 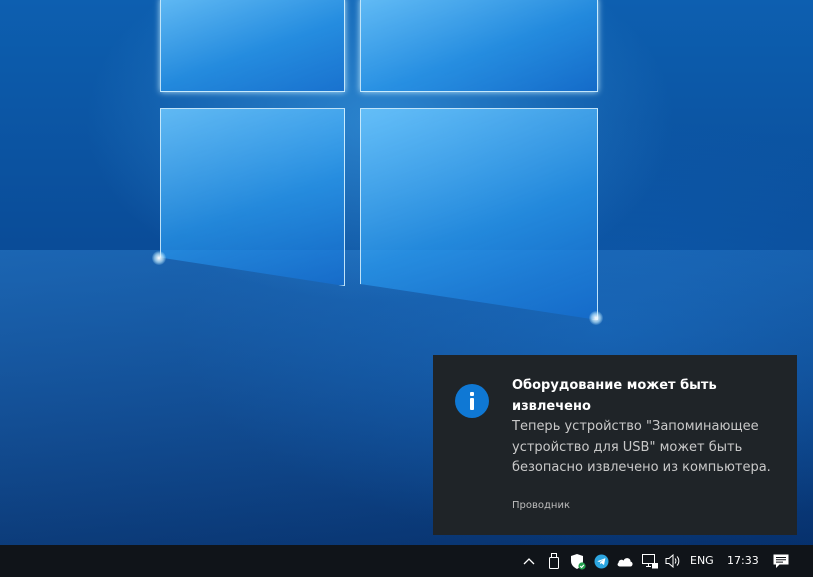 What do you see at coordinates (614, 396) in the screenshot?
I see `notification-title: Оборудование может быть извлечено` at bounding box center [614, 396].